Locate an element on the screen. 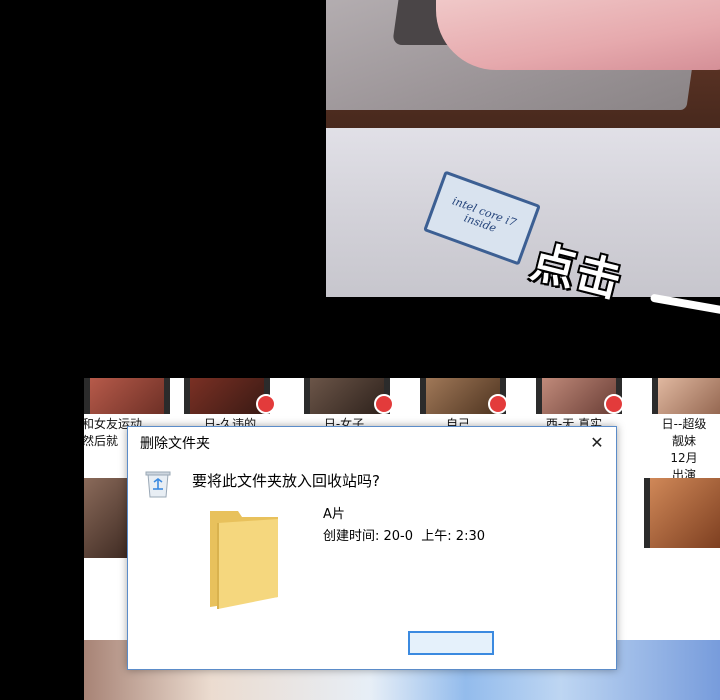  file-name: A片 is located at coordinates (334, 514).